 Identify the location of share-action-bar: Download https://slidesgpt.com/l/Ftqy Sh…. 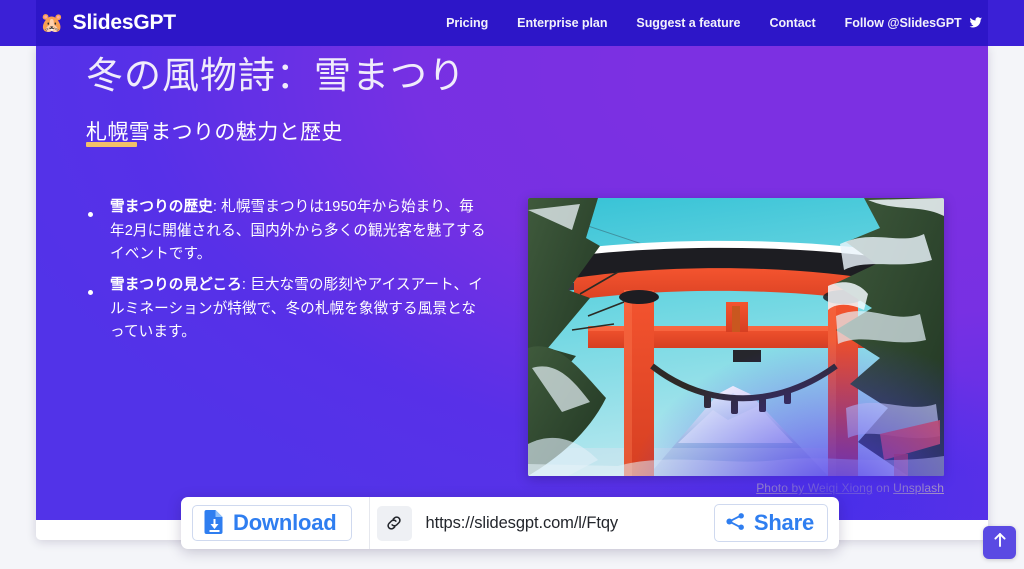
(510, 523).